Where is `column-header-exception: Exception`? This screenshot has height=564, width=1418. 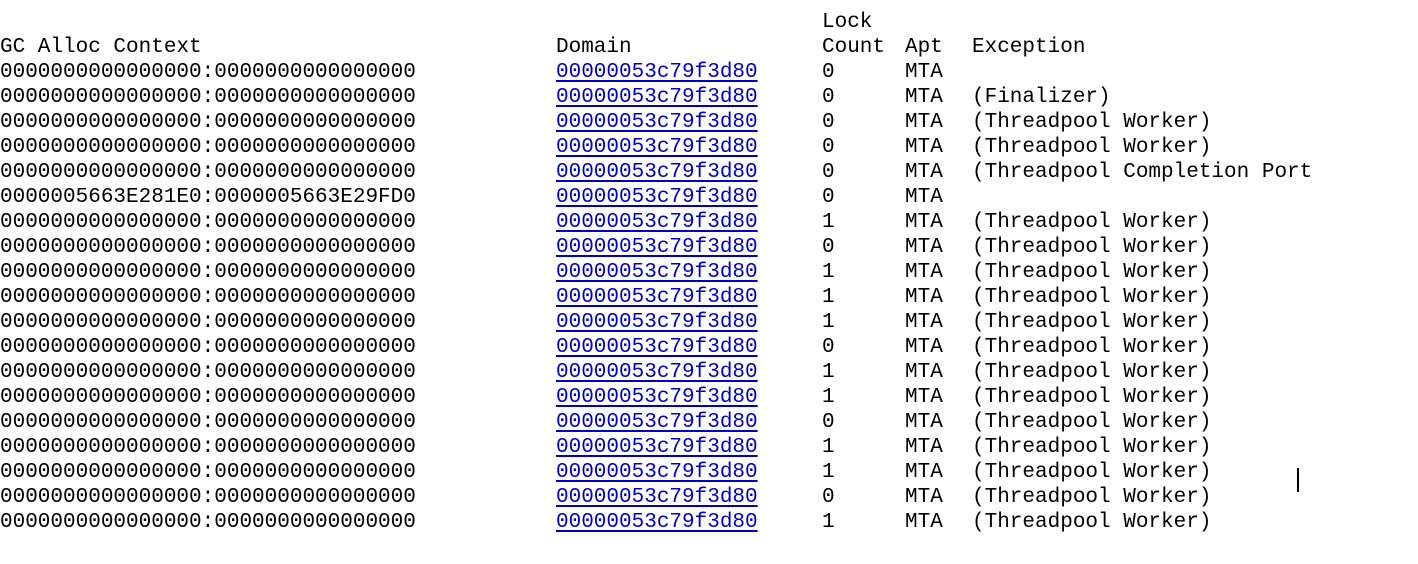 column-header-exception: Exception is located at coordinates (1029, 47).